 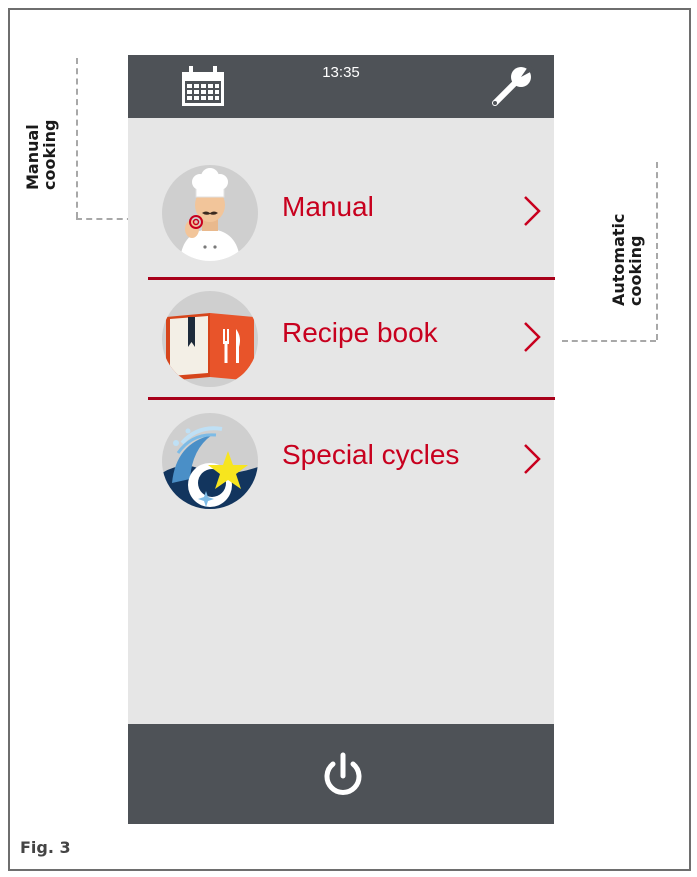 I want to click on callout-automatic-cooking: Automatic cooking, so click(x=627, y=260).